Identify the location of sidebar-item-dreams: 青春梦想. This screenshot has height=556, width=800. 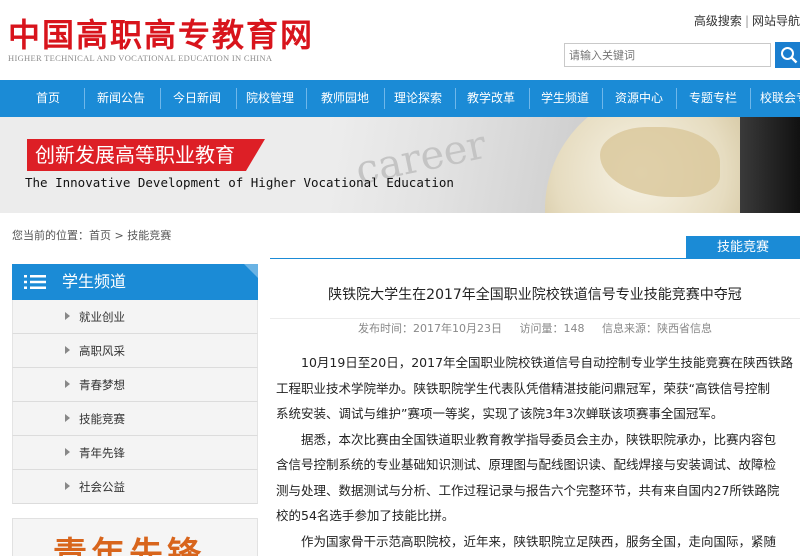
(135, 385).